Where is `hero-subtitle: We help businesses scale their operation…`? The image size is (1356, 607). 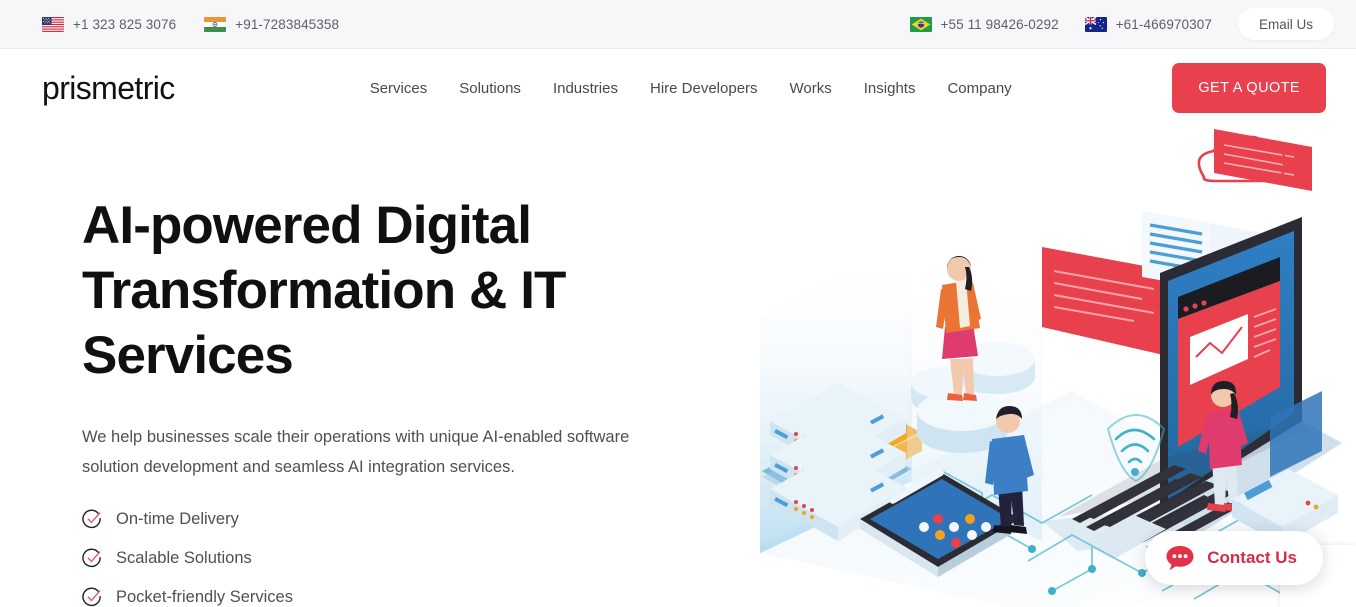
hero-subtitle: We help businesses scale their operation… is located at coordinates (356, 451).